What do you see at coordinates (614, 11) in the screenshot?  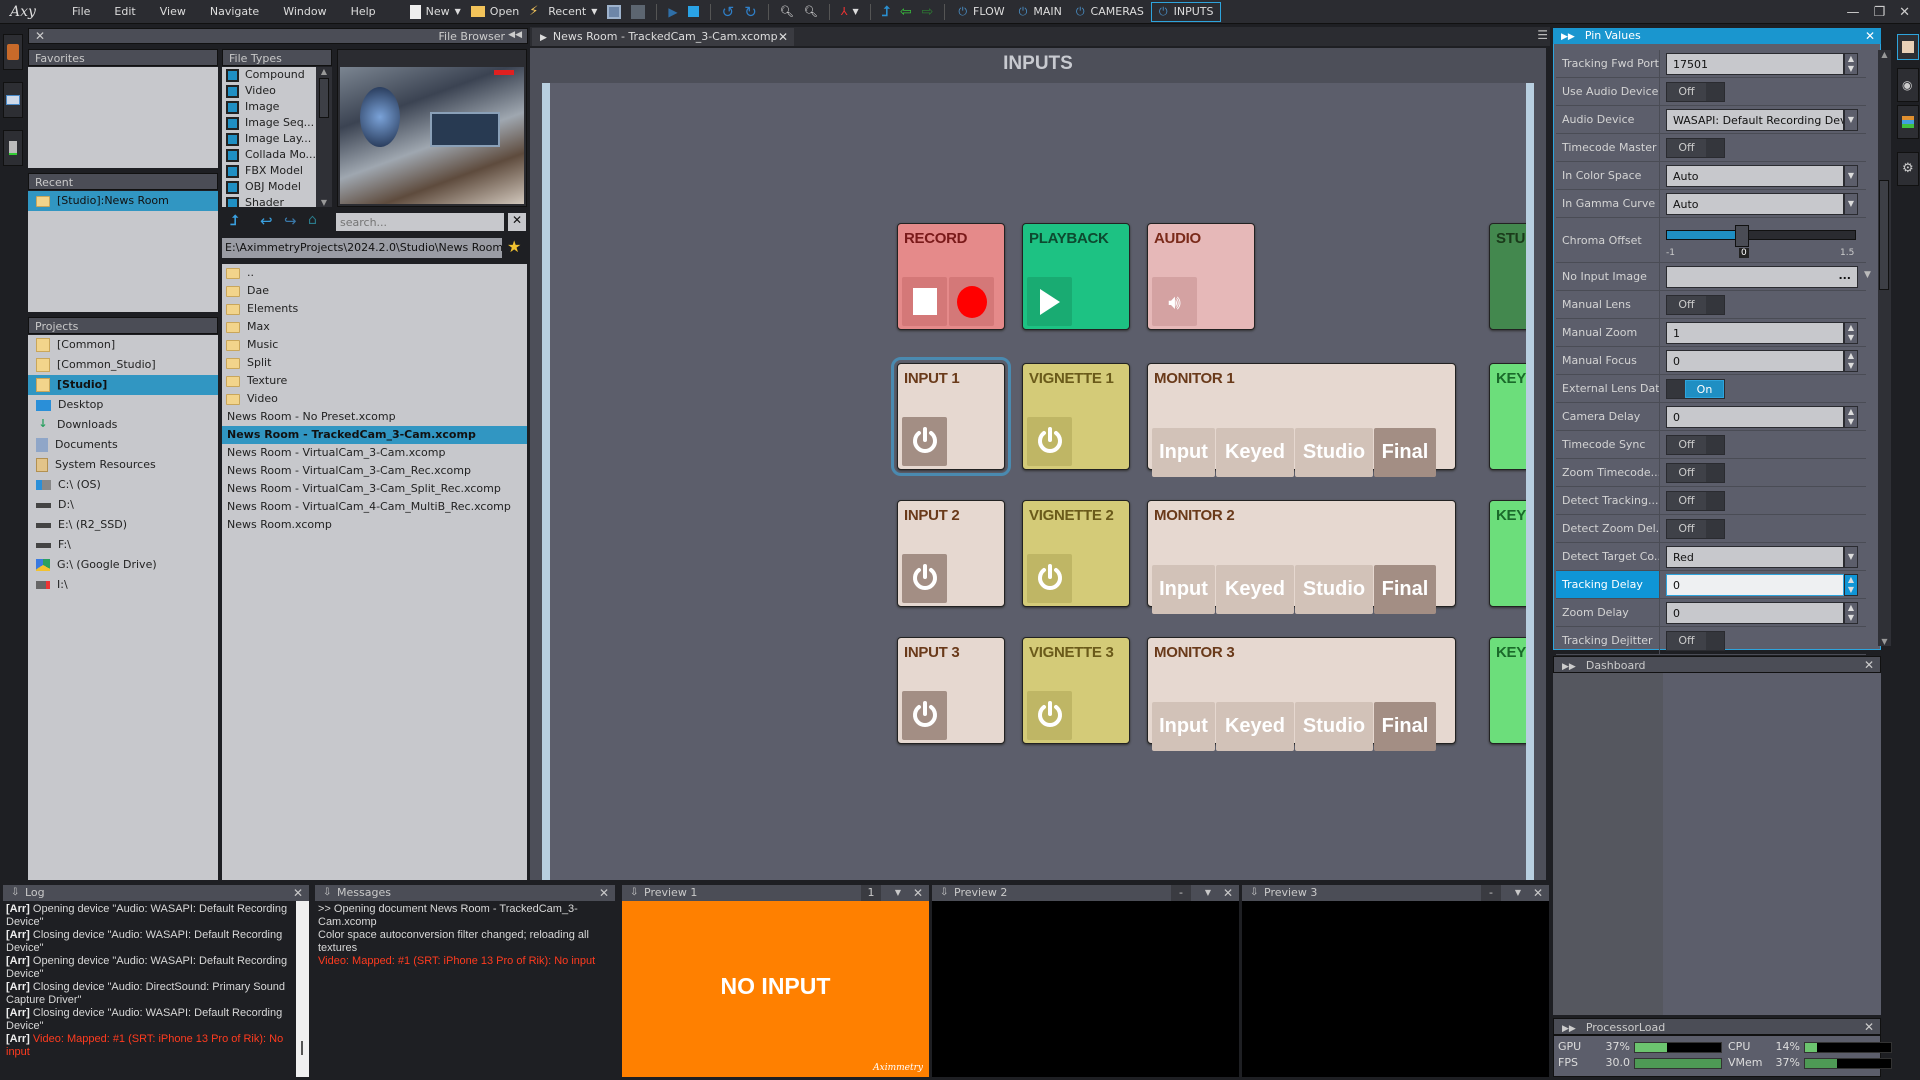 I see `save-button` at bounding box center [614, 11].